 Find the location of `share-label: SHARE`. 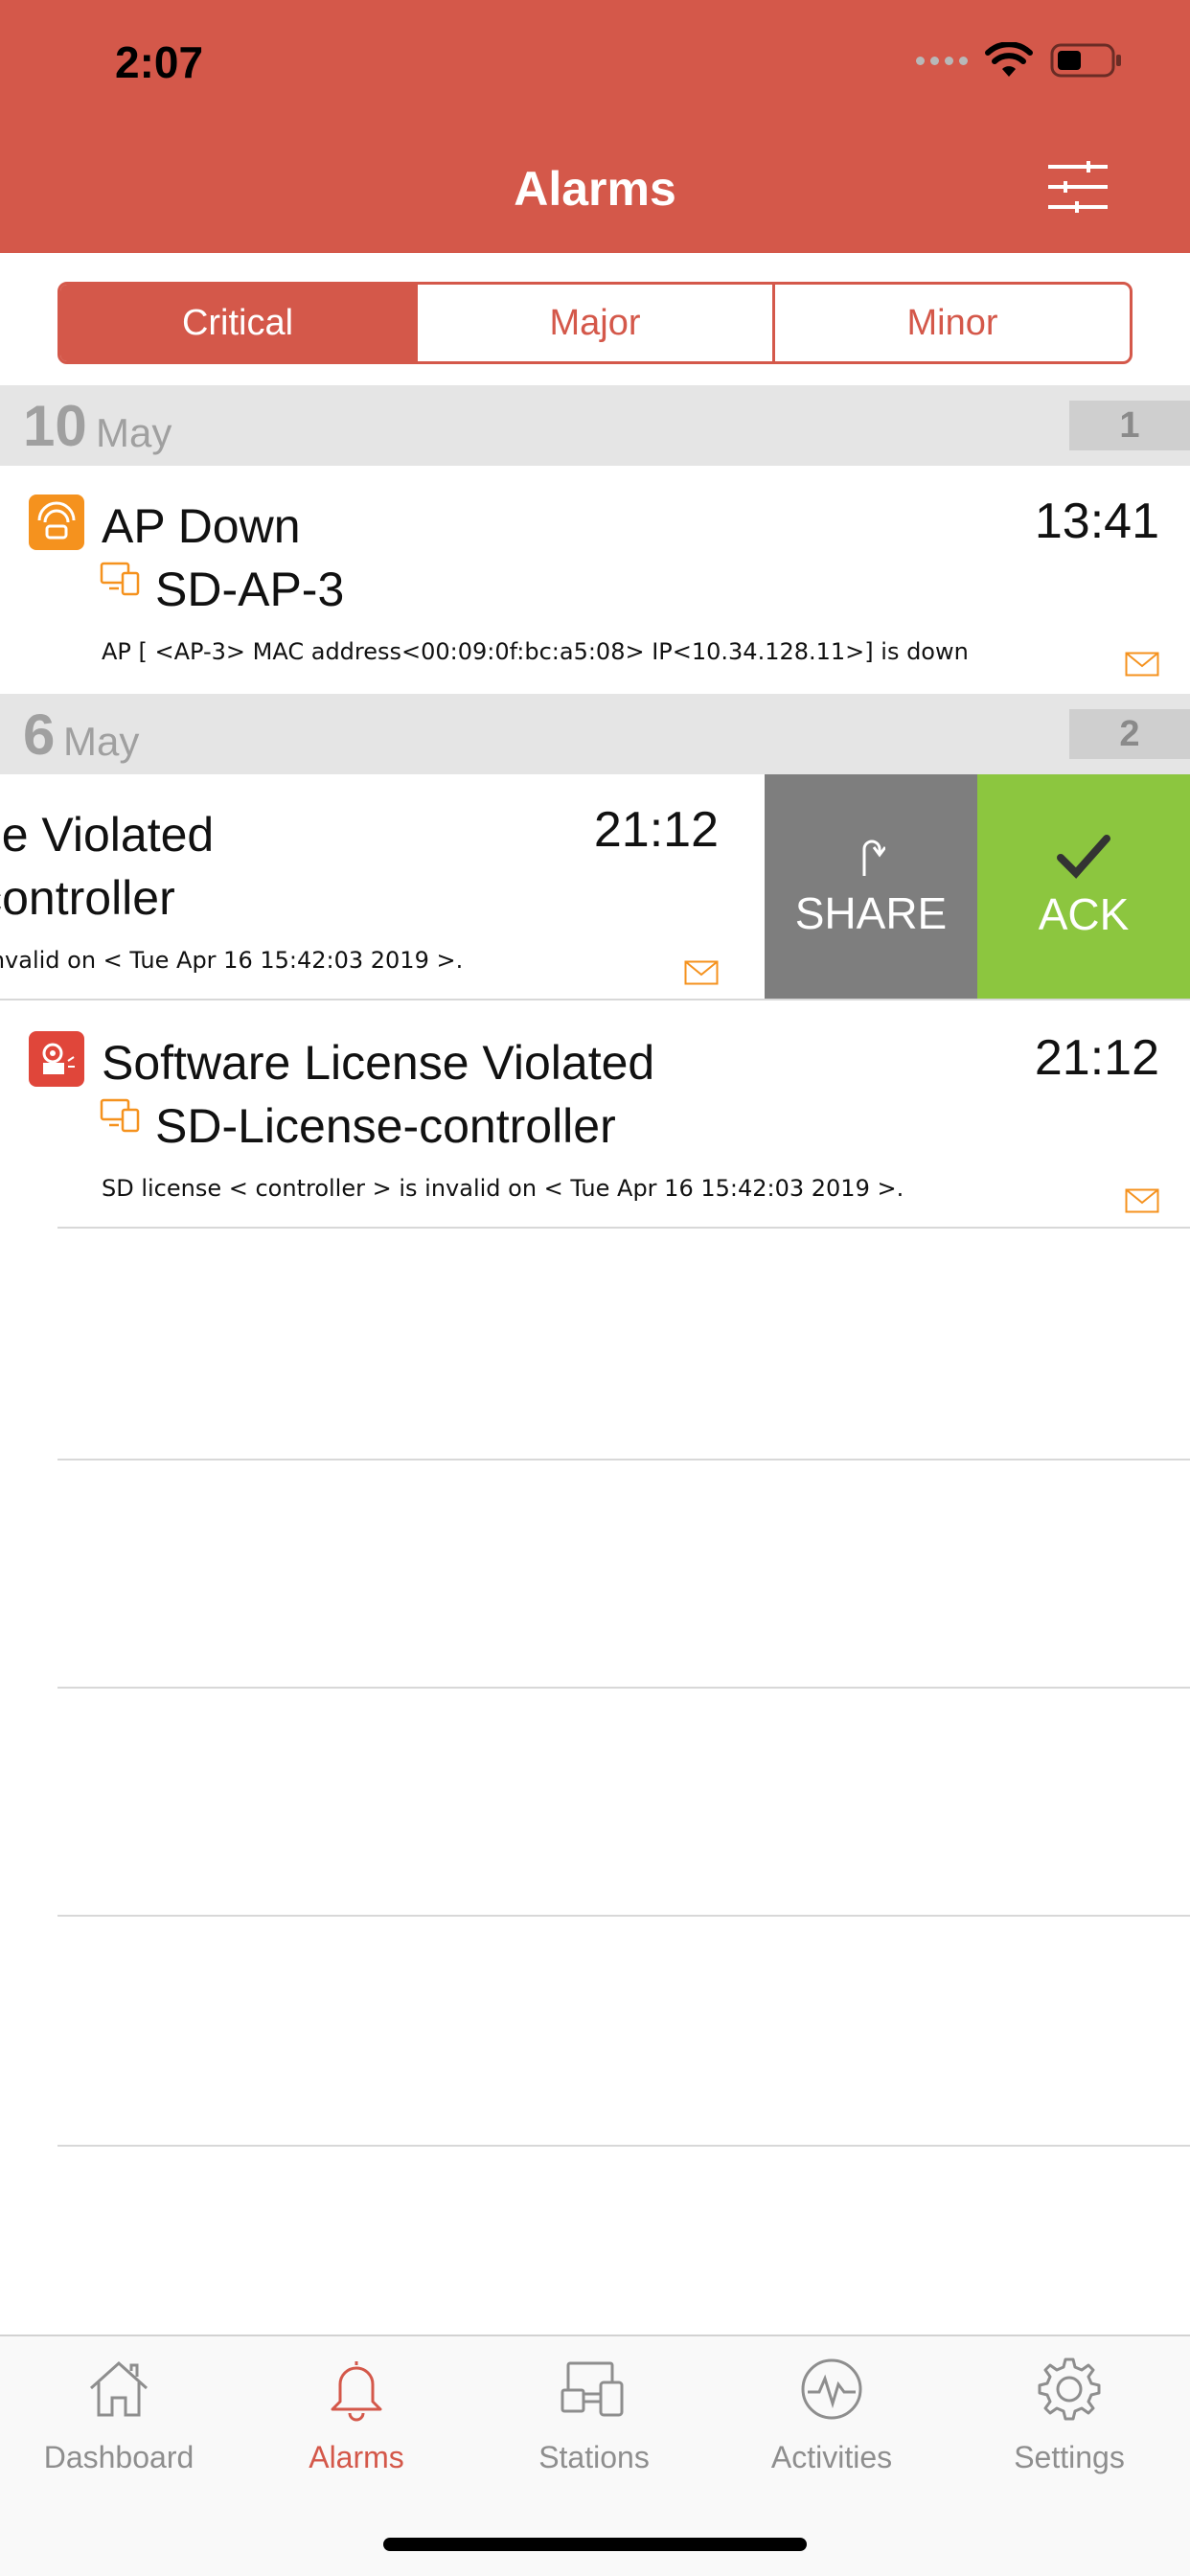

share-label: SHARE is located at coordinates (871, 913).